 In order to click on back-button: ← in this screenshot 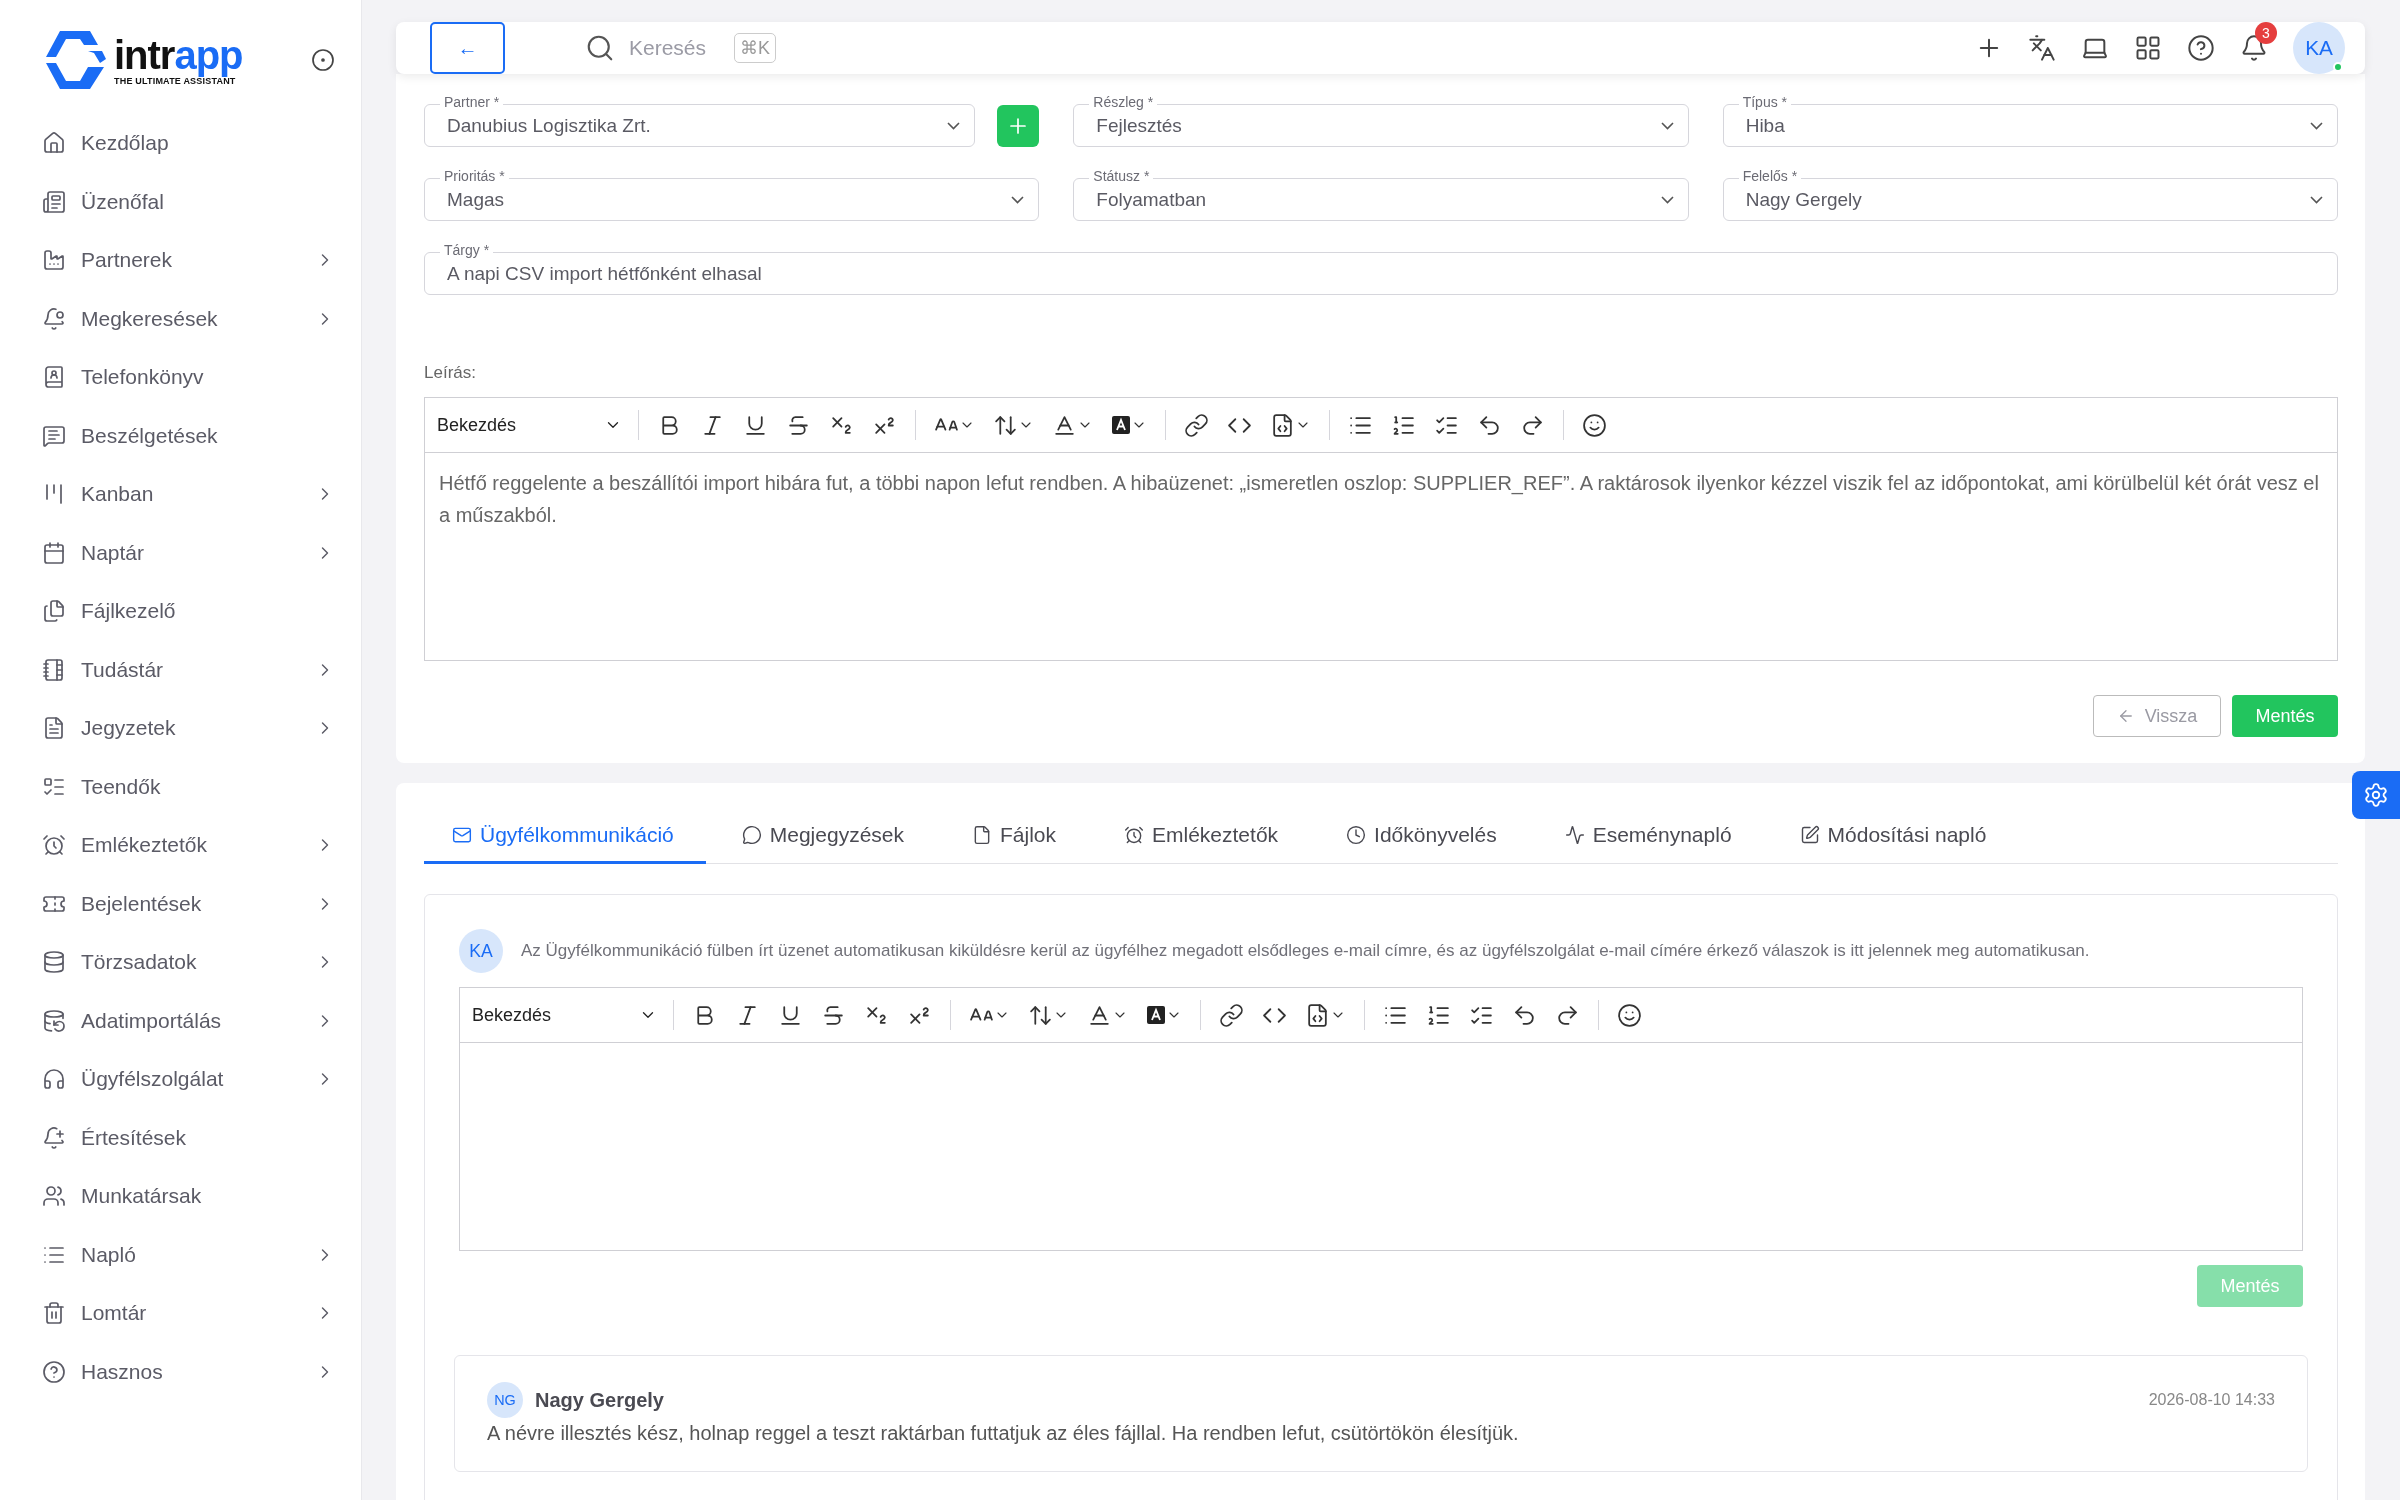, I will do `click(467, 48)`.